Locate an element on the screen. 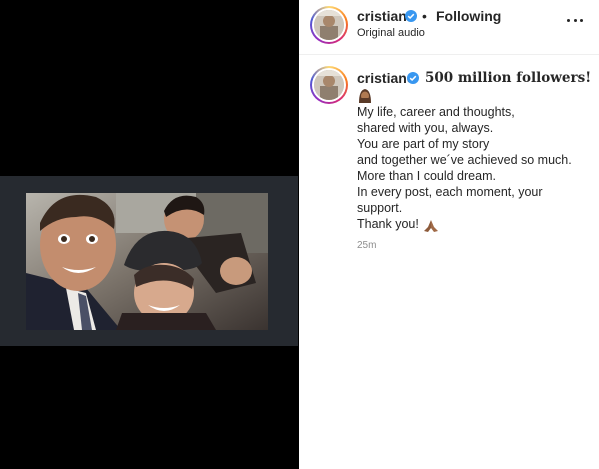 The height and width of the screenshot is (469, 599). video-frame-photo is located at coordinates (147, 261).